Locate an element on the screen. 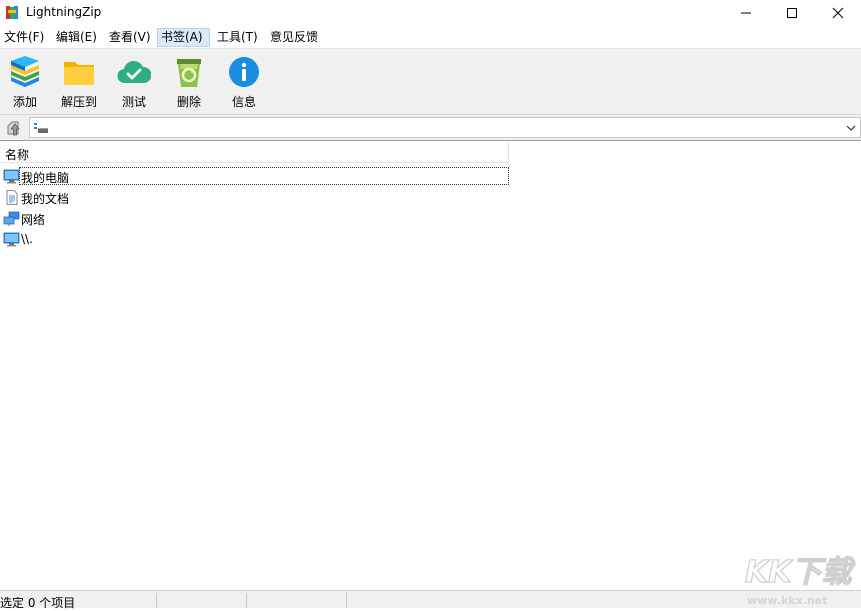 The height and width of the screenshot is (611, 861). menu-tools: 工具(T) is located at coordinates (237, 37).